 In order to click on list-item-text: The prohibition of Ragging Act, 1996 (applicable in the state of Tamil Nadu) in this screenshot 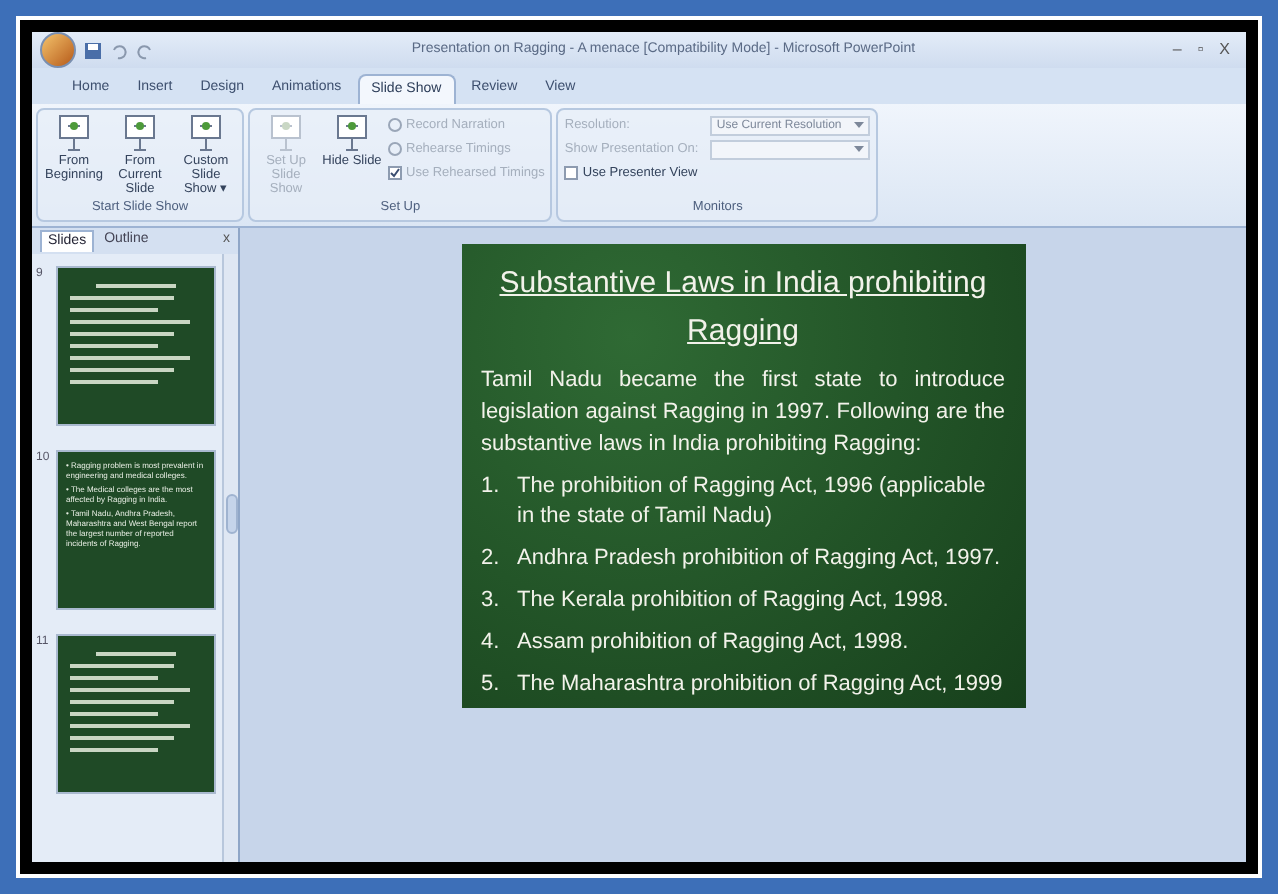, I will do `click(752, 502)`.